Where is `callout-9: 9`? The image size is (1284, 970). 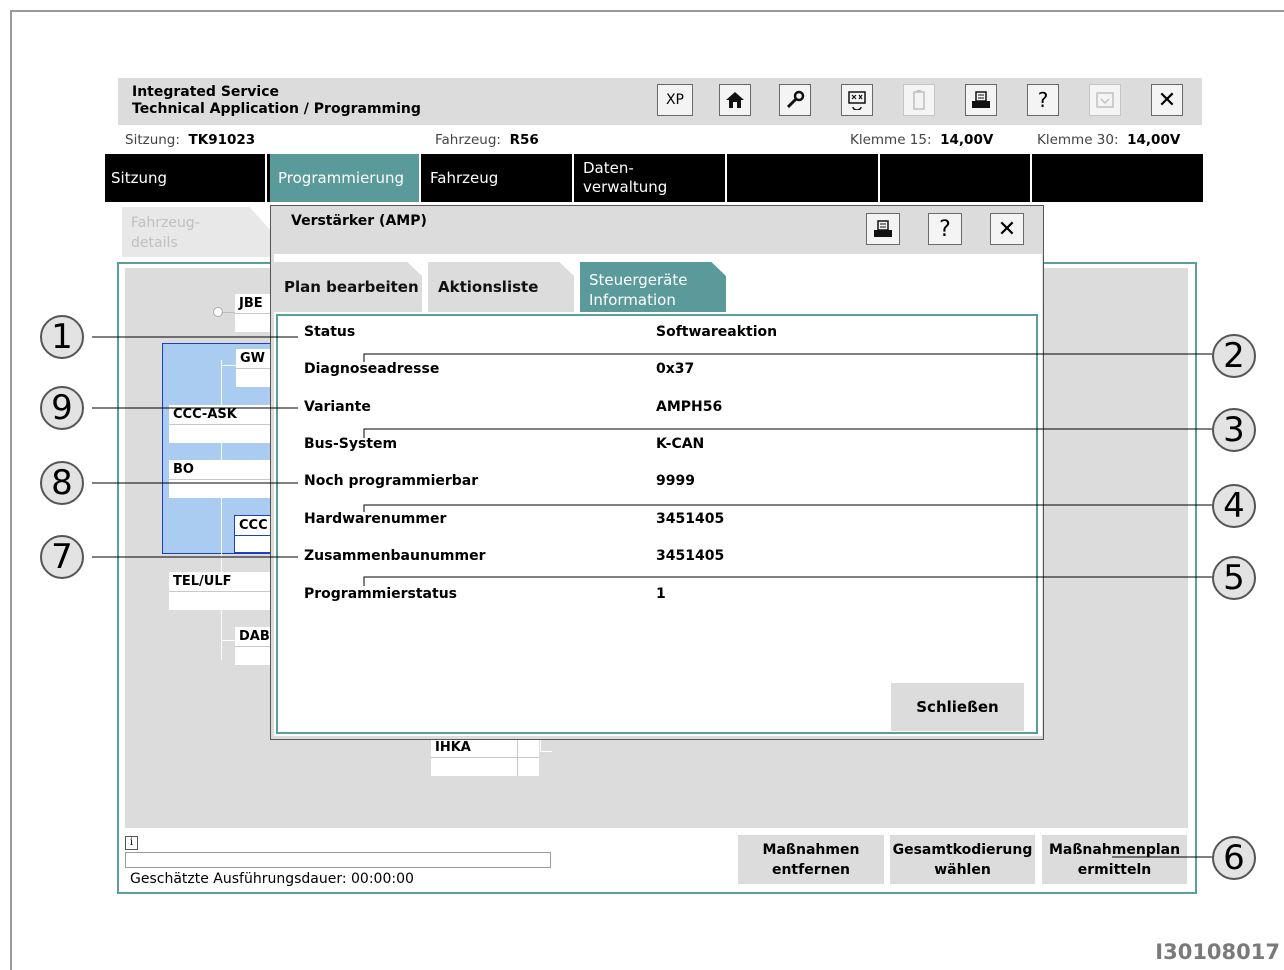 callout-9: 9 is located at coordinates (62, 408).